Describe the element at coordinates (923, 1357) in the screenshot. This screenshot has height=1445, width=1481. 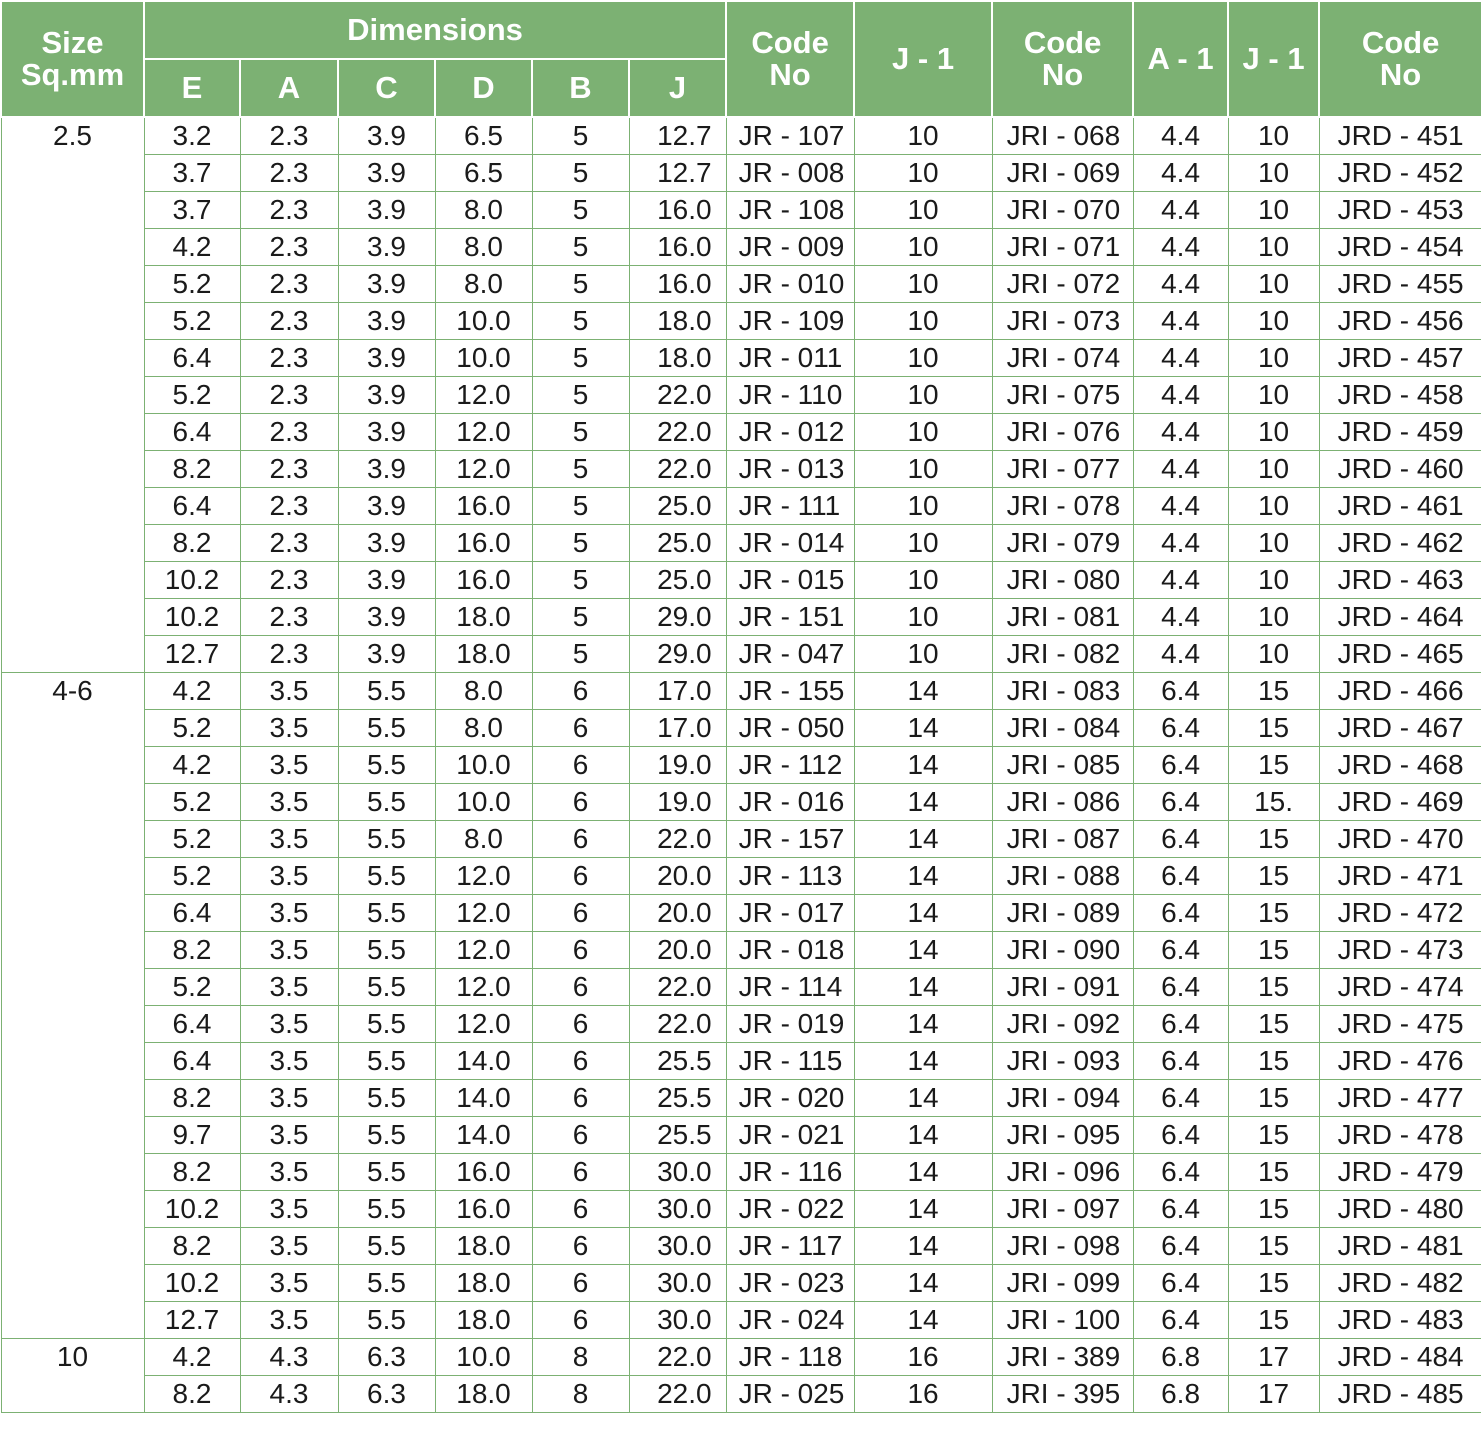
I see `cell-j1-a: 16` at that location.